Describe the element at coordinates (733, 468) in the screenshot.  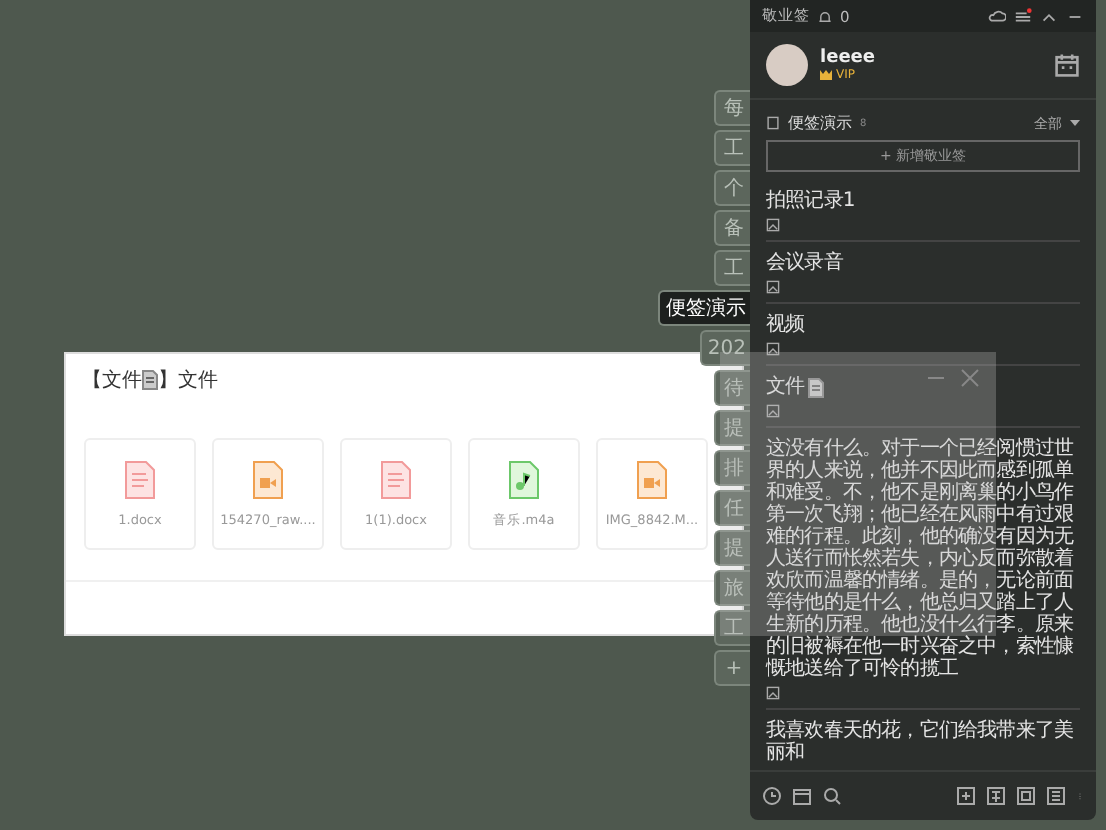
I see `category-tab: 排` at that location.